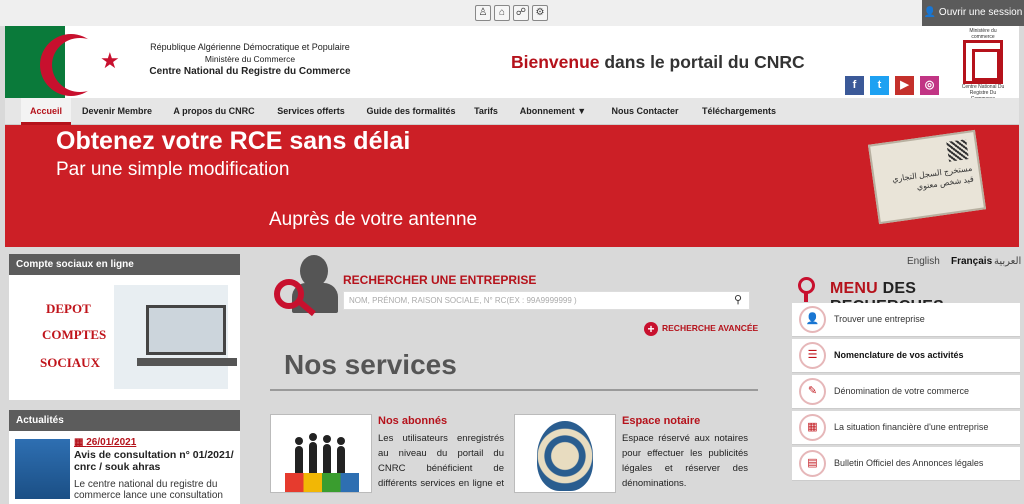 The height and width of the screenshot is (504, 1024). I want to click on depot-comptes-sociaux-banner: DEPOT COMPTES SOCIAUX, so click(127, 337).